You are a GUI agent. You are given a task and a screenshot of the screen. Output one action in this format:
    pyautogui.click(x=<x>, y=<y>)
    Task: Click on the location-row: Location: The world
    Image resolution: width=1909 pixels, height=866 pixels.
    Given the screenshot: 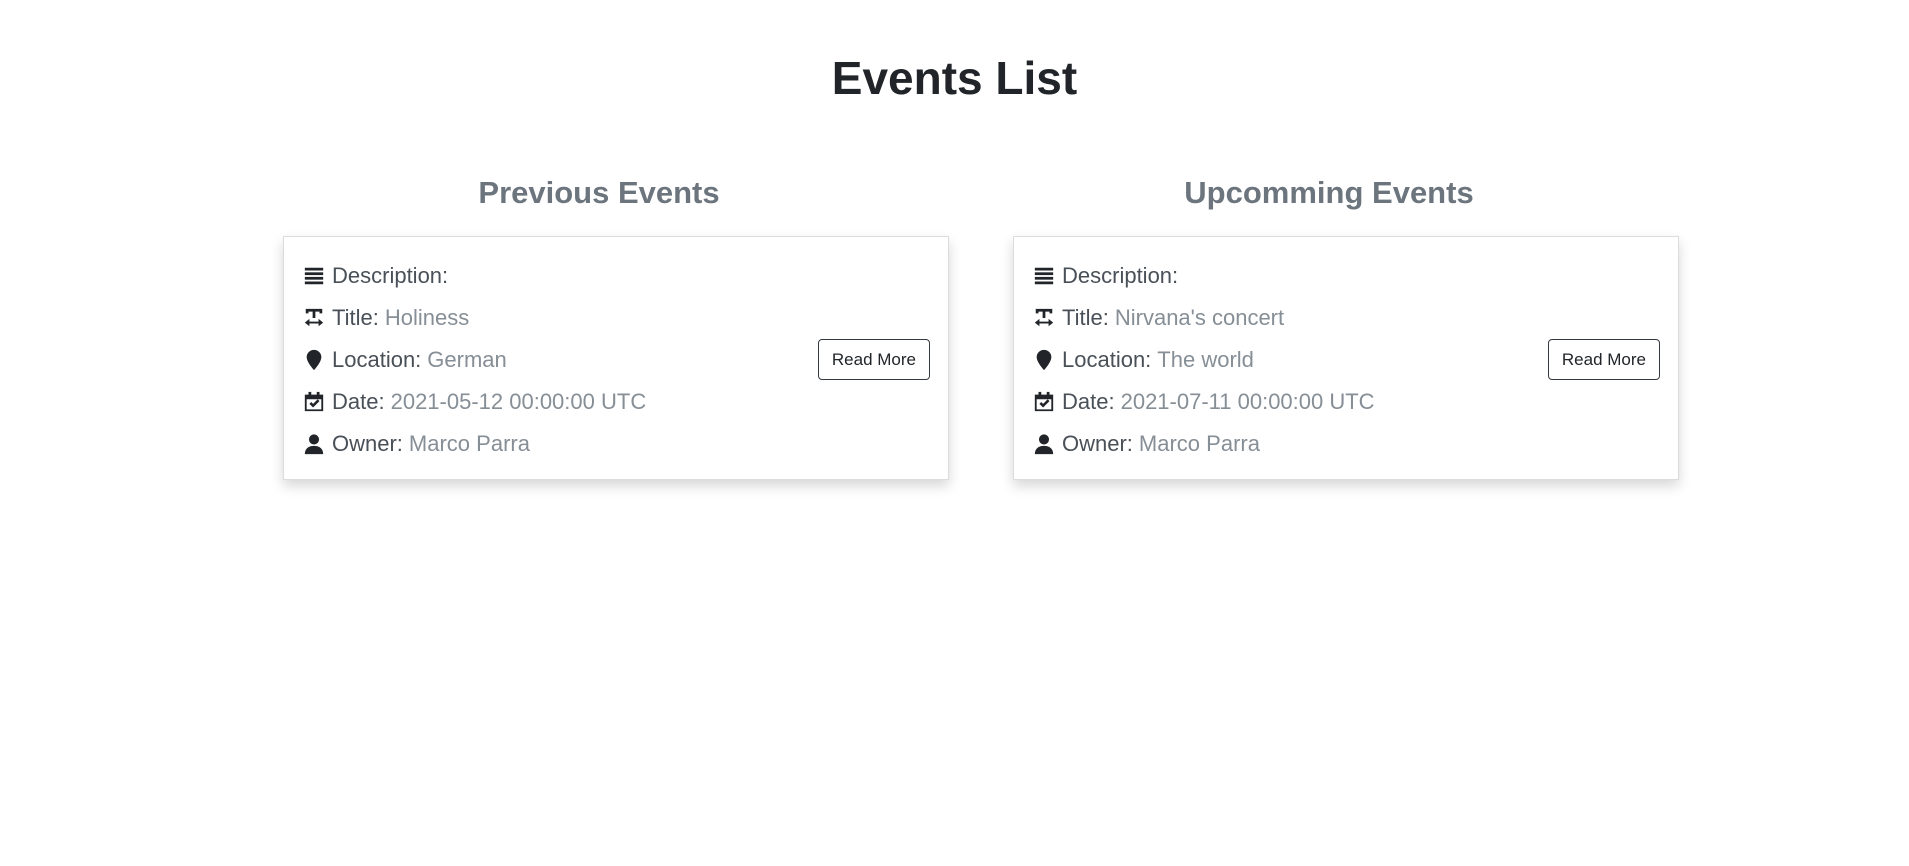 What is the action you would take?
    pyautogui.click(x=1203, y=360)
    